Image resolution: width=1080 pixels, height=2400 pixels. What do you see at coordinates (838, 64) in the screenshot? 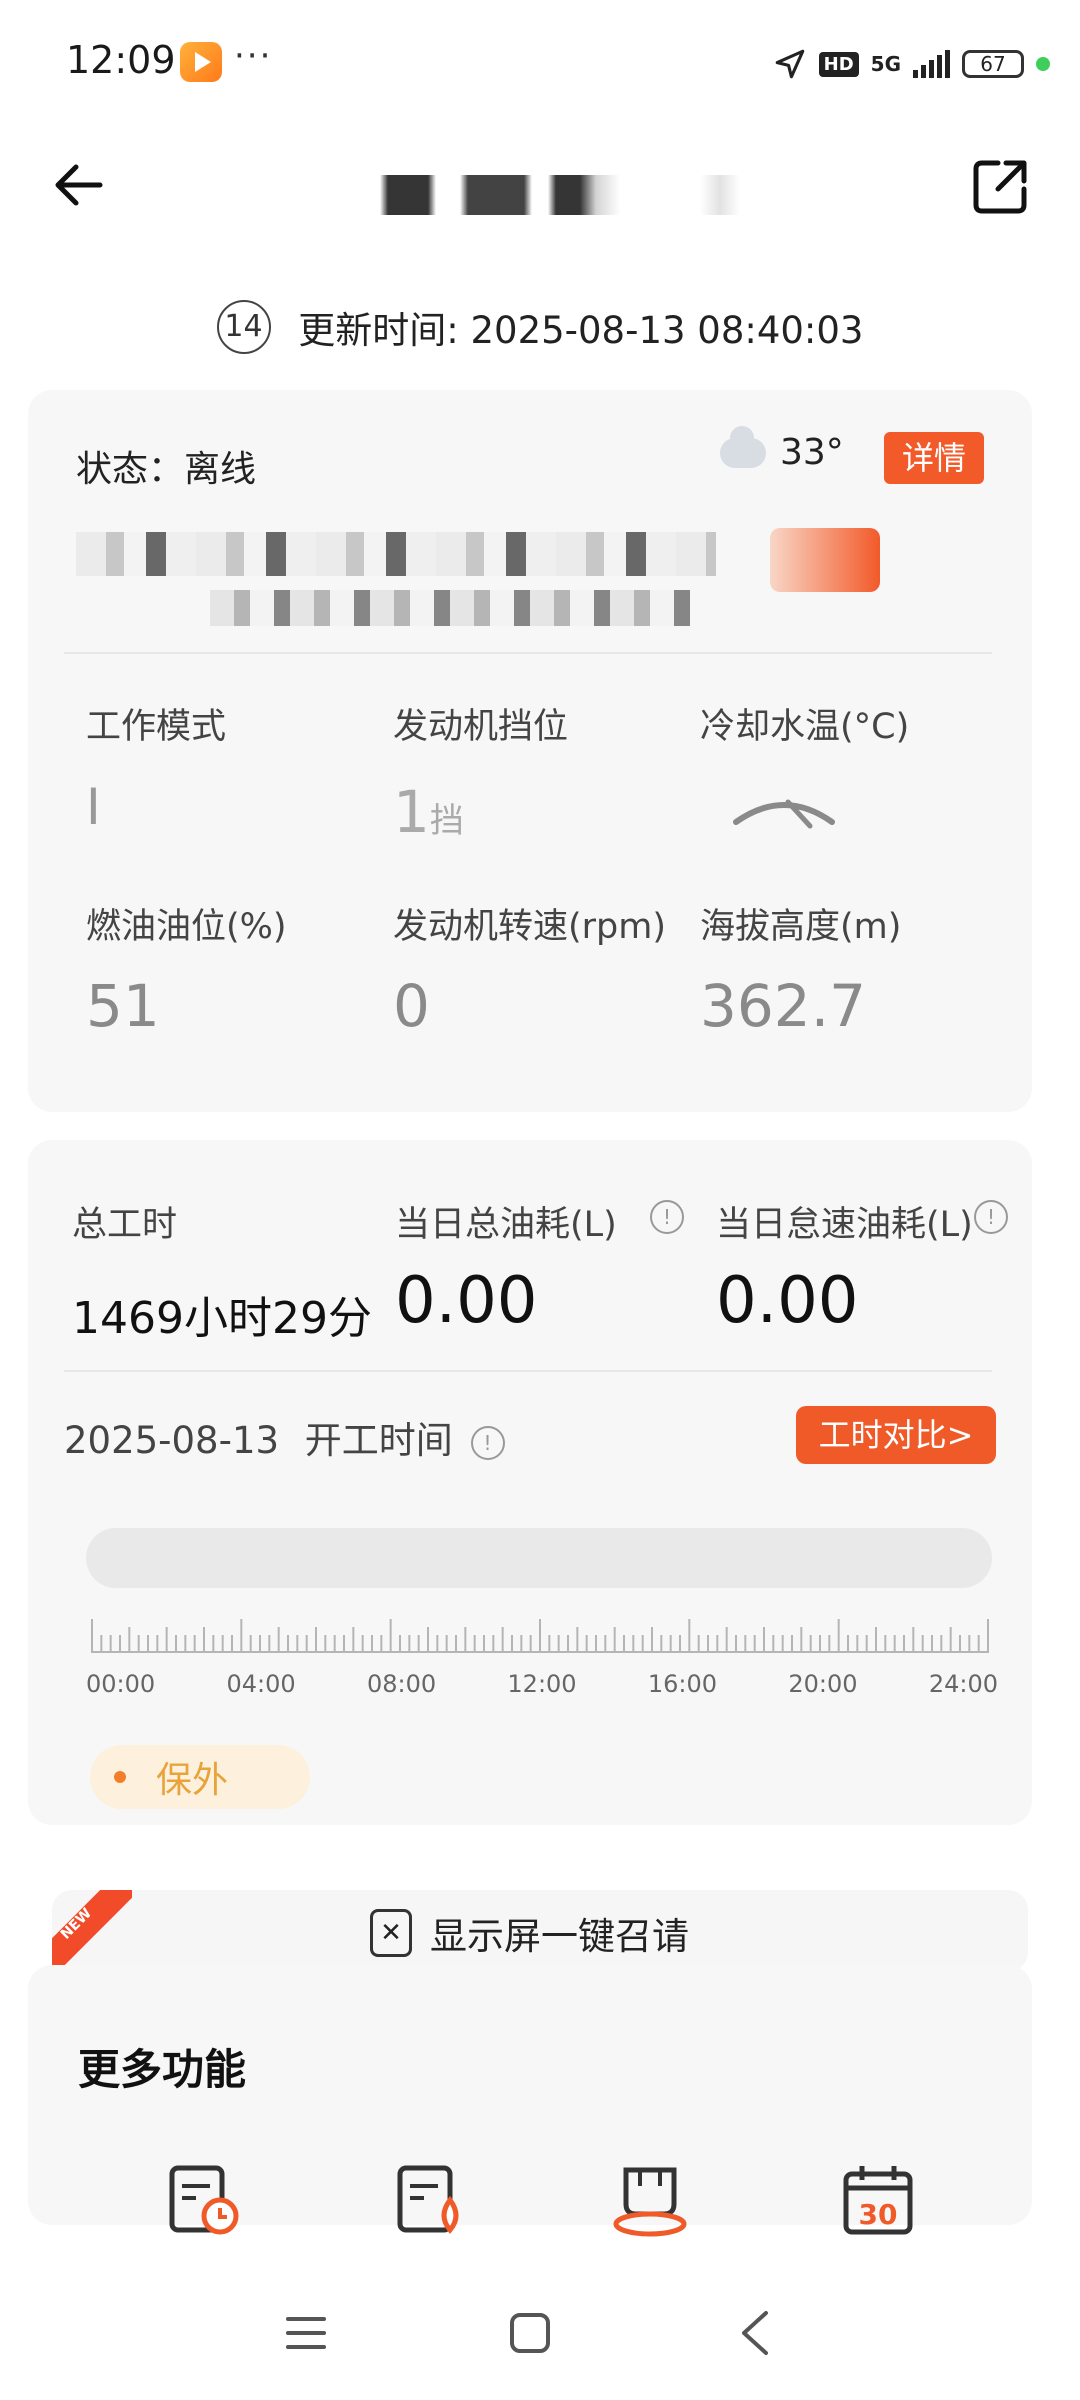
I see `hd-icon: HD` at bounding box center [838, 64].